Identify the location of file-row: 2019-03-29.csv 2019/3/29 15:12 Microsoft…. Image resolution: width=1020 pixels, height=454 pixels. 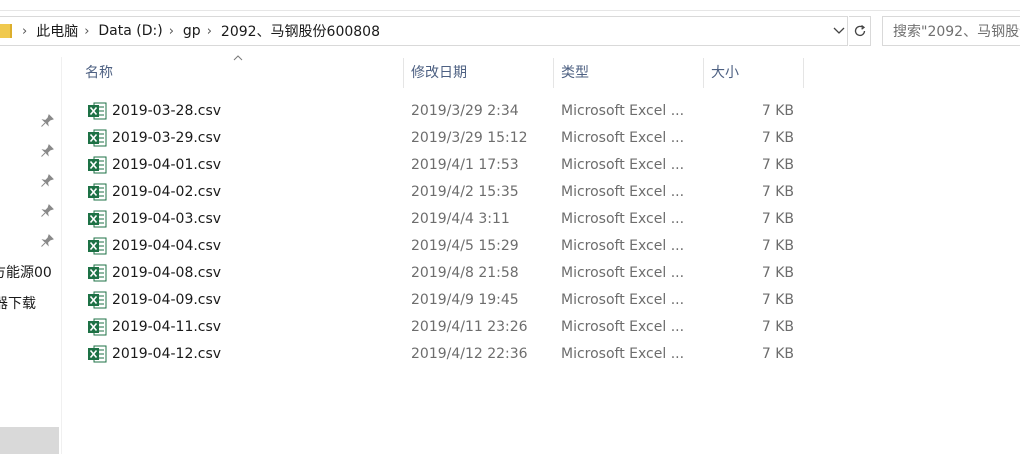
(441, 138).